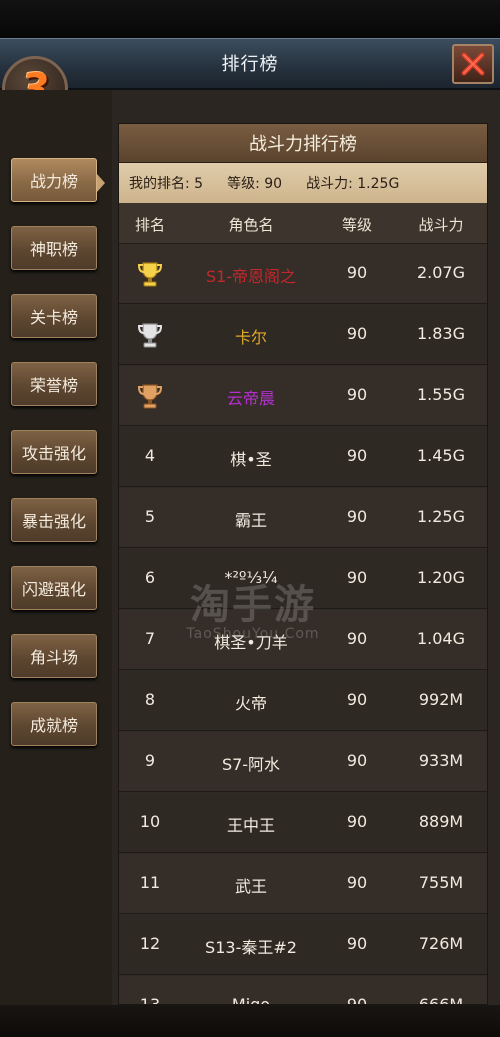 This screenshot has height=1037, width=500. I want to click on table-row: 8 火帝 90 992M, so click(303, 701).